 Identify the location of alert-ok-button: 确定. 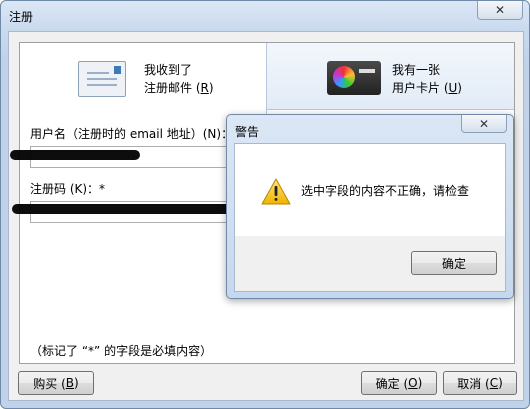
(454, 263).